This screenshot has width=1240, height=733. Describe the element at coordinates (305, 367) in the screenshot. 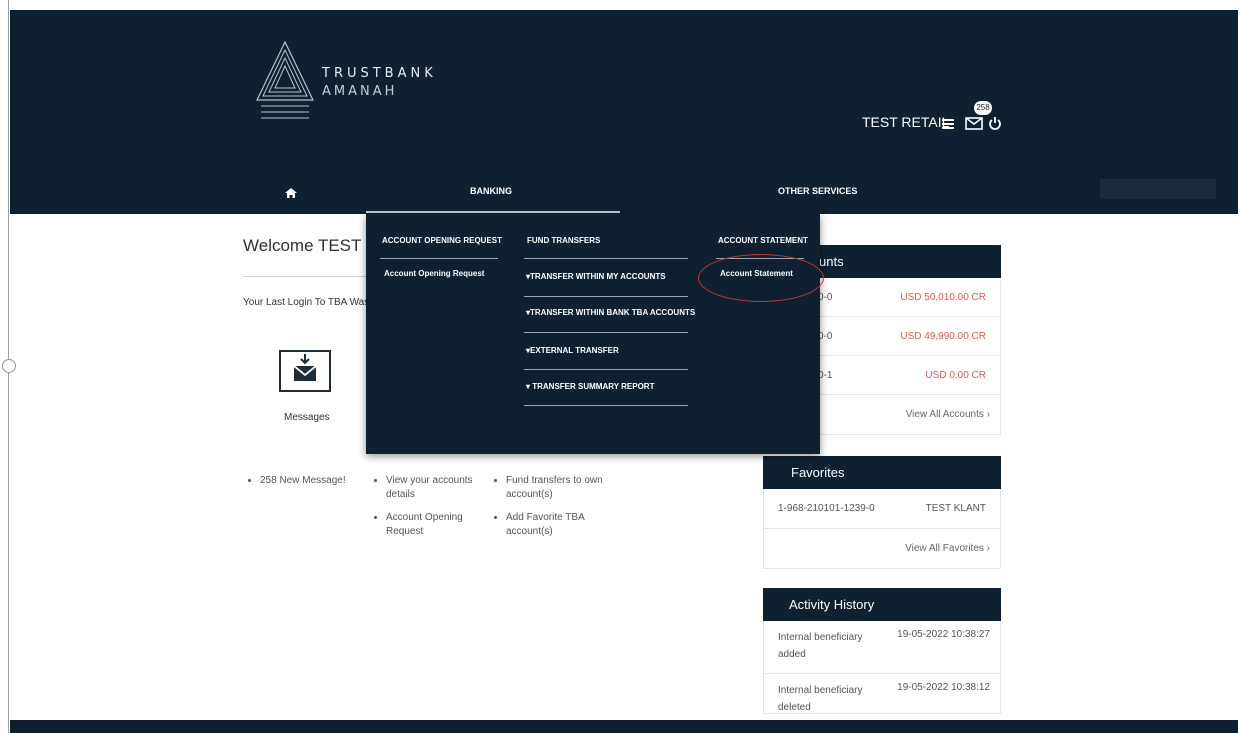

I see `envelope-icon` at that location.